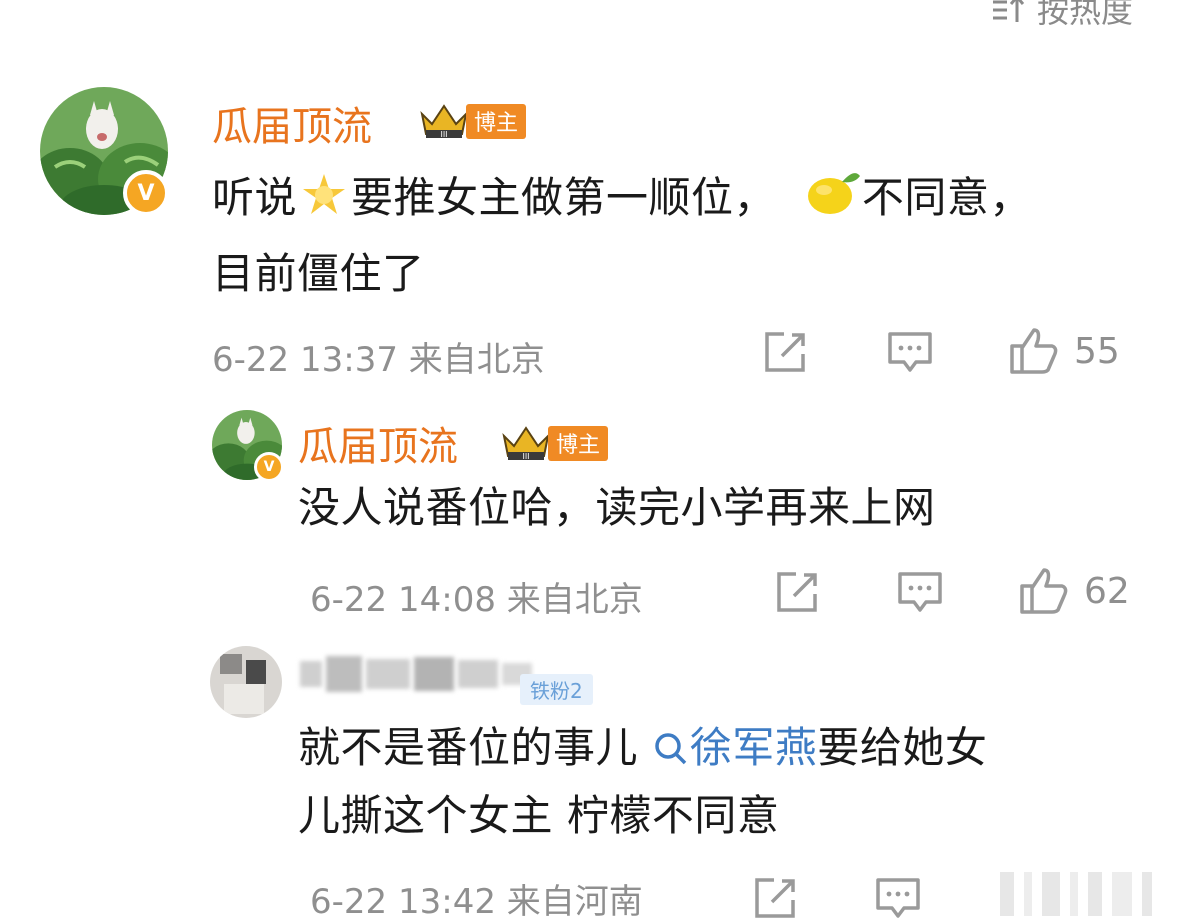 The image size is (1179, 923). Describe the element at coordinates (324, 206) in the screenshot. I see `sun-emoji-icon` at that location.